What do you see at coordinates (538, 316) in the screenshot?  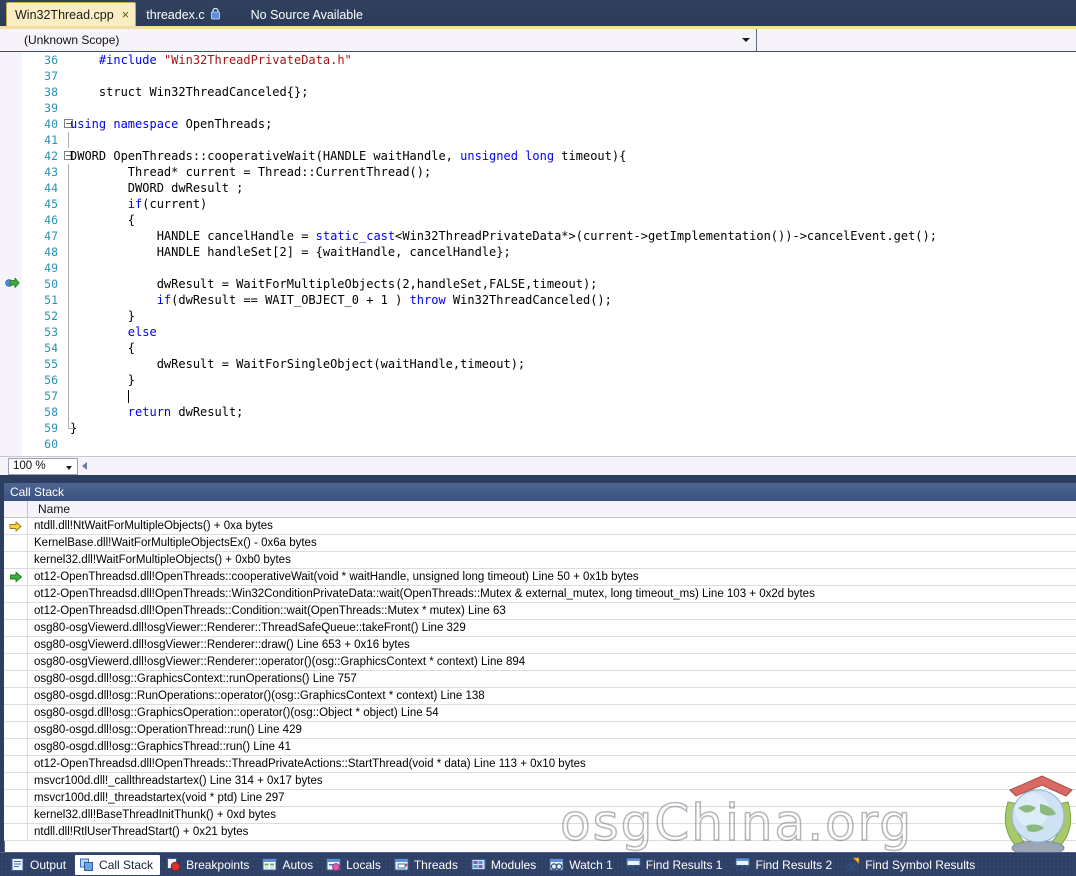 I see `code-line: 52 }` at bounding box center [538, 316].